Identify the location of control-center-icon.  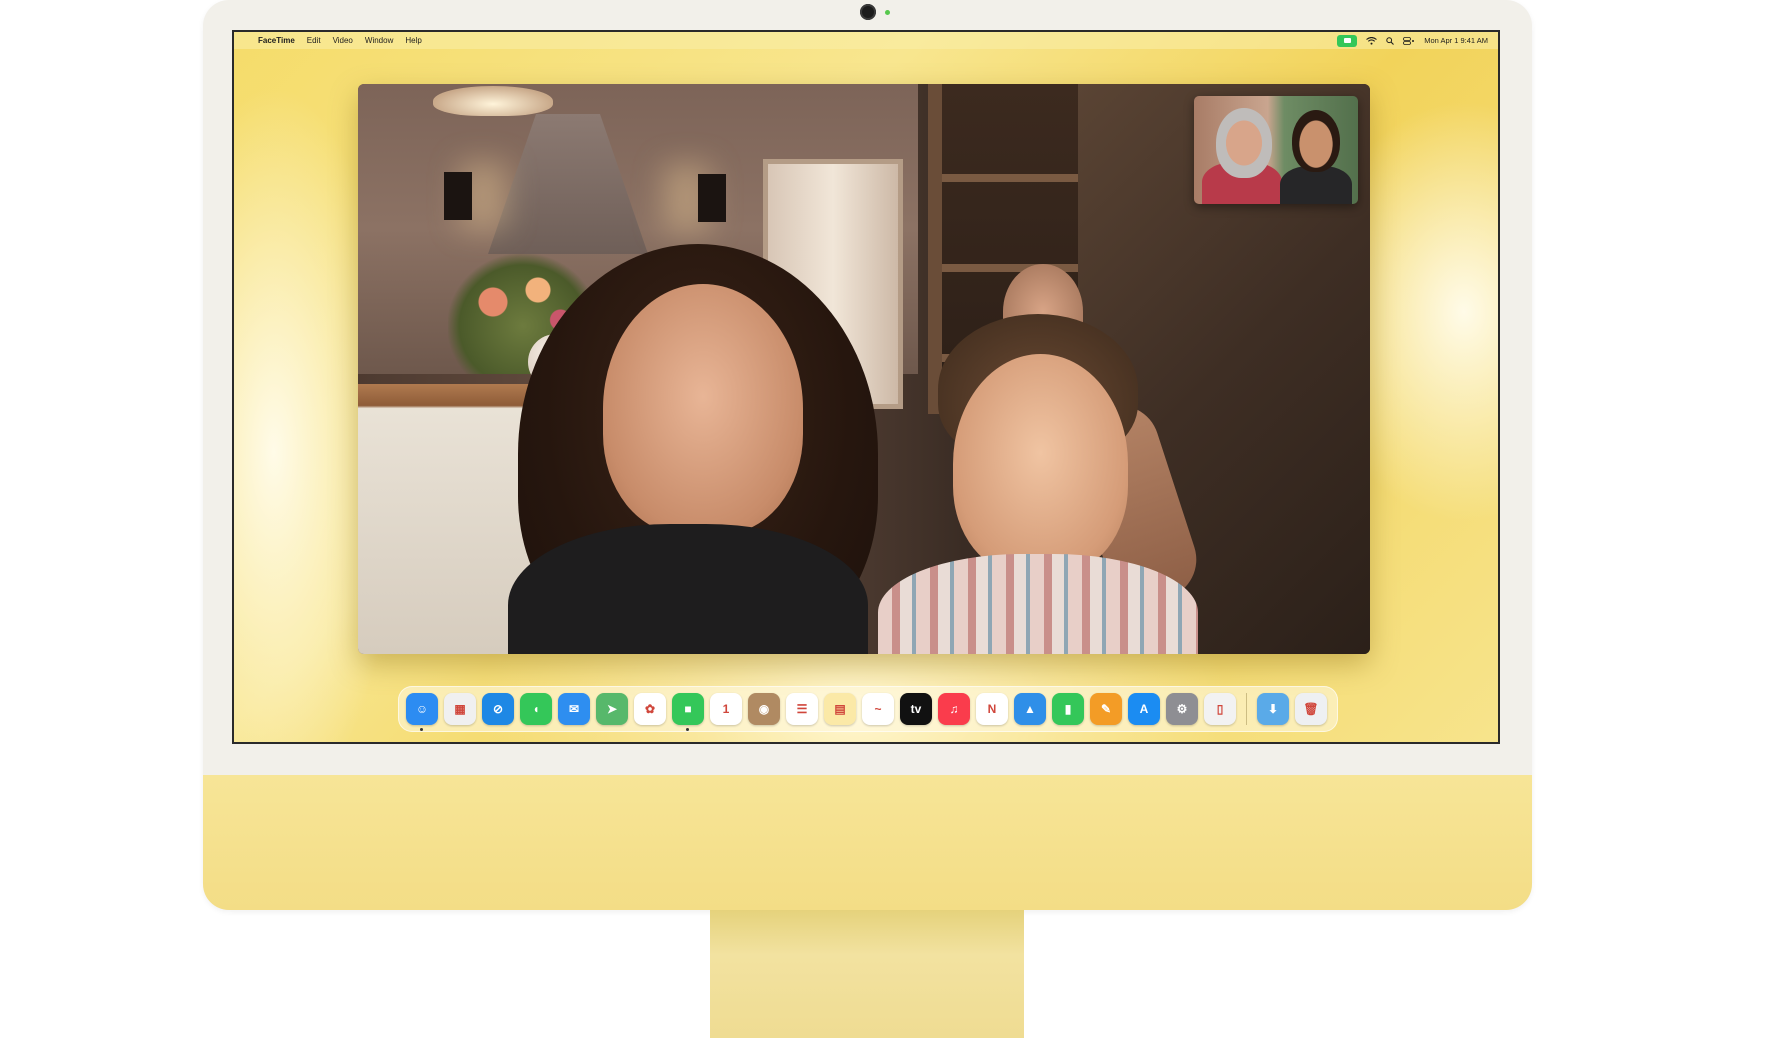
(1409, 40).